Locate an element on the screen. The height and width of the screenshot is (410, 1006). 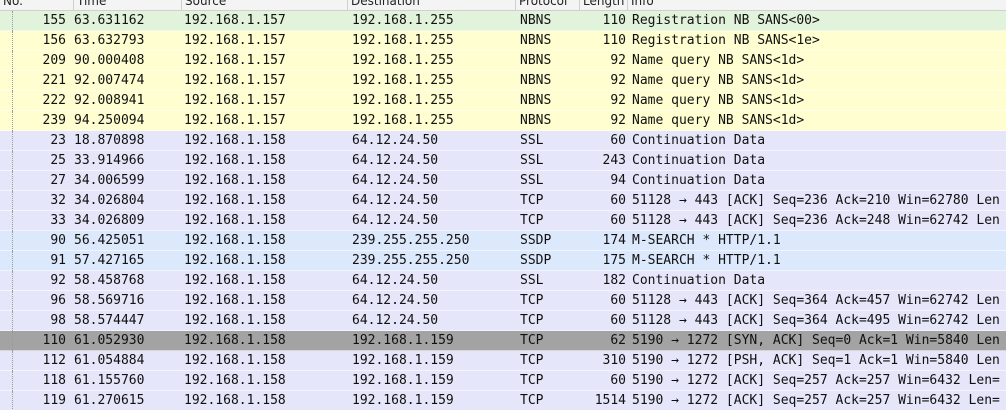
packet-length: 243 is located at coordinates (614, 160).